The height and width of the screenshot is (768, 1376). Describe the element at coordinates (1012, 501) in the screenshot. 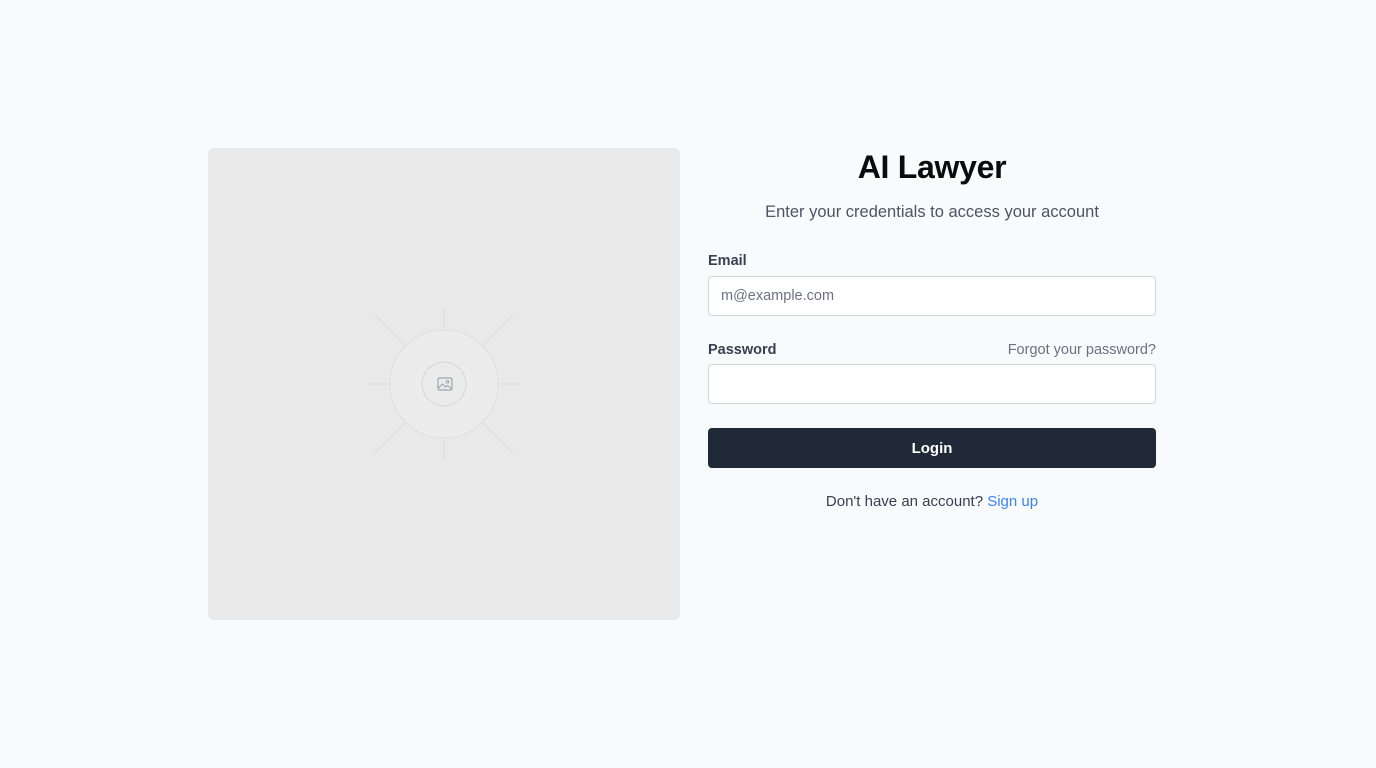

I see `signup-link: Sign up` at that location.